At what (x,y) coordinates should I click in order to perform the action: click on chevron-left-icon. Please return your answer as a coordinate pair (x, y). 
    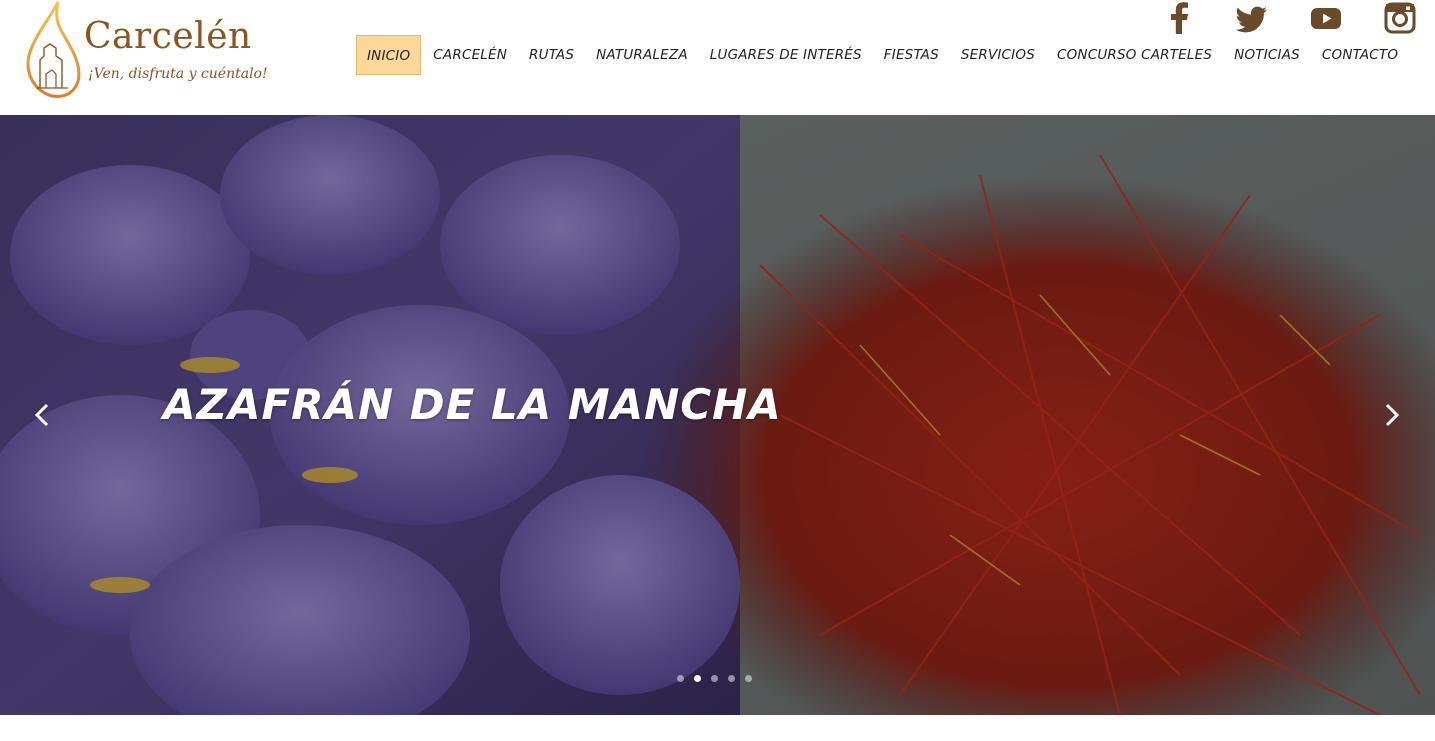
    Looking at the image, I should click on (41, 415).